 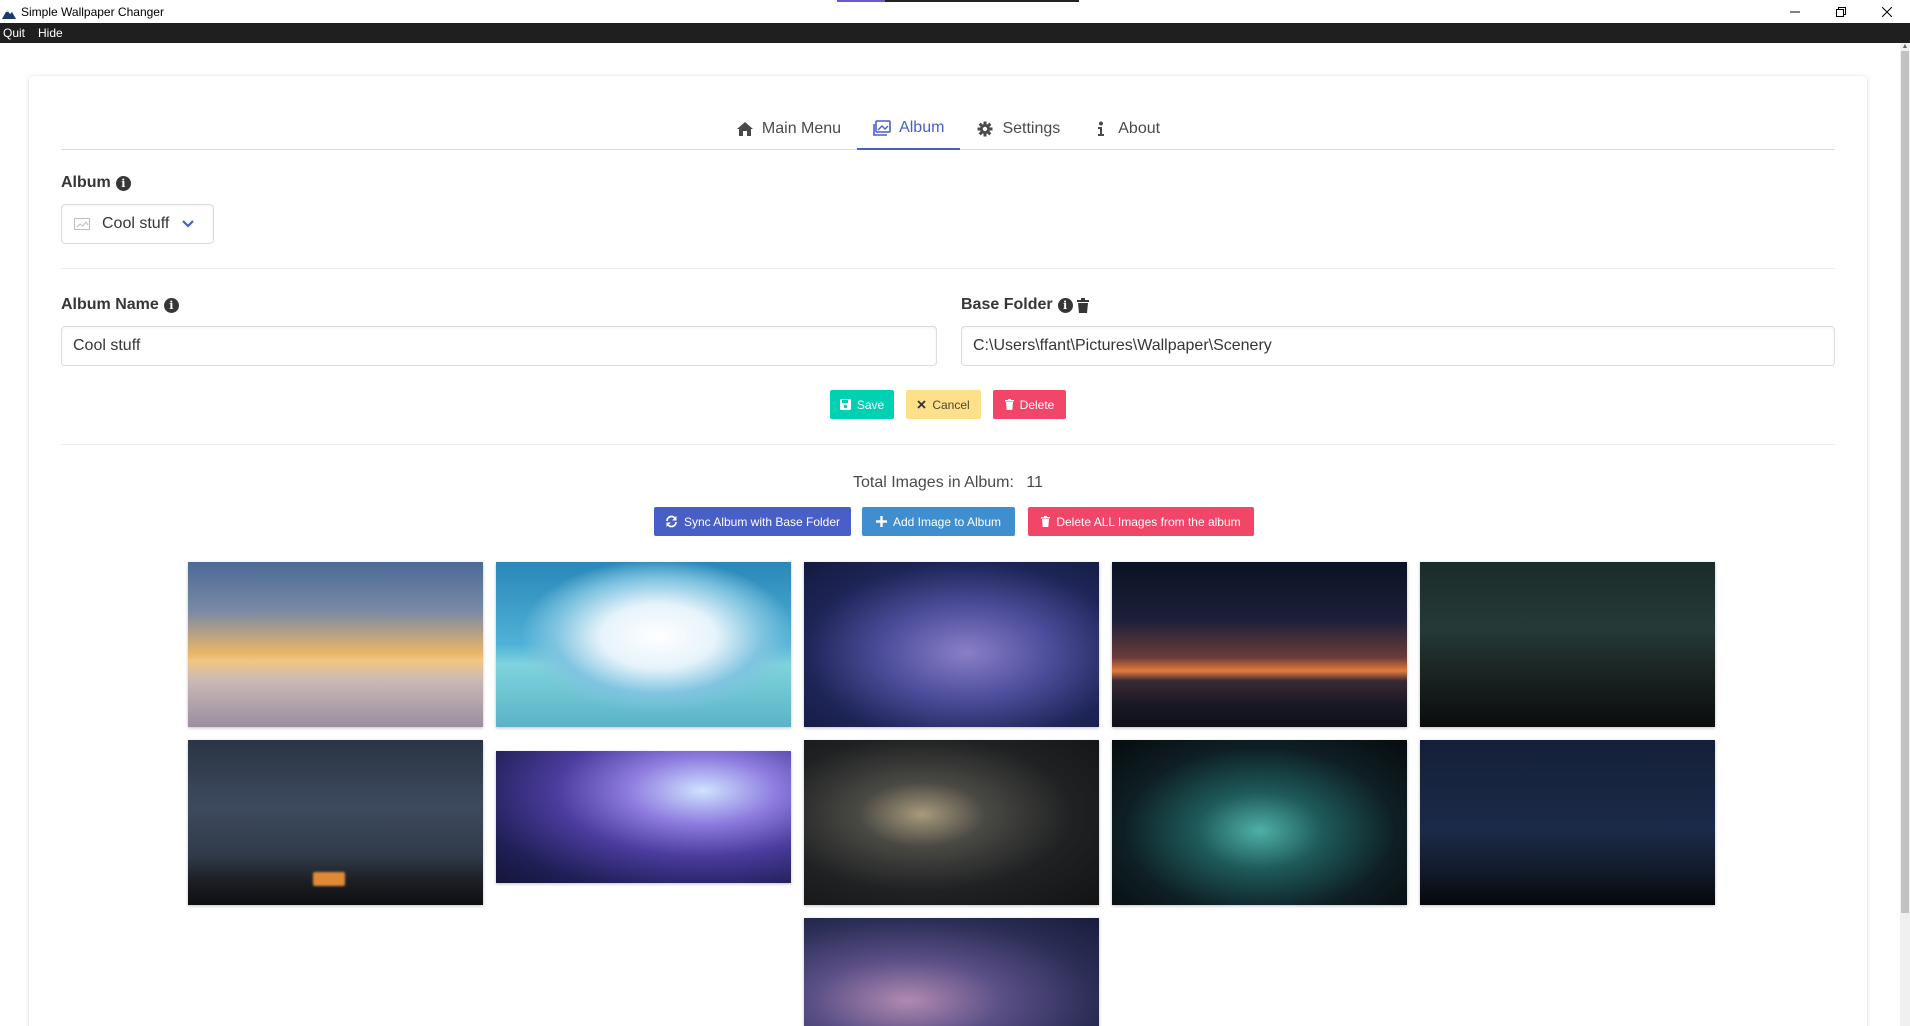 What do you see at coordinates (1035, 482) in the screenshot?
I see `total-images-count: 11` at bounding box center [1035, 482].